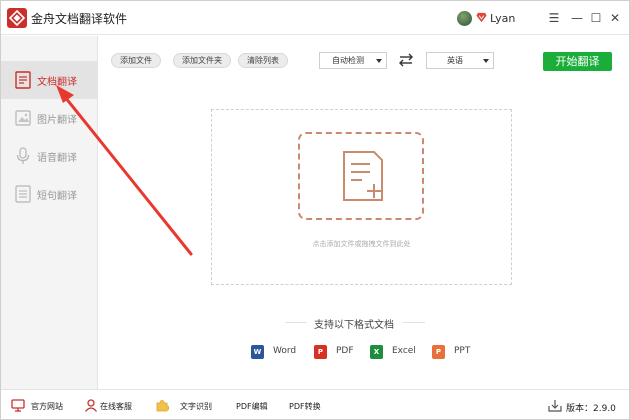  What do you see at coordinates (577, 61) in the screenshot?
I see `start-translate-button: 开始翻译` at bounding box center [577, 61].